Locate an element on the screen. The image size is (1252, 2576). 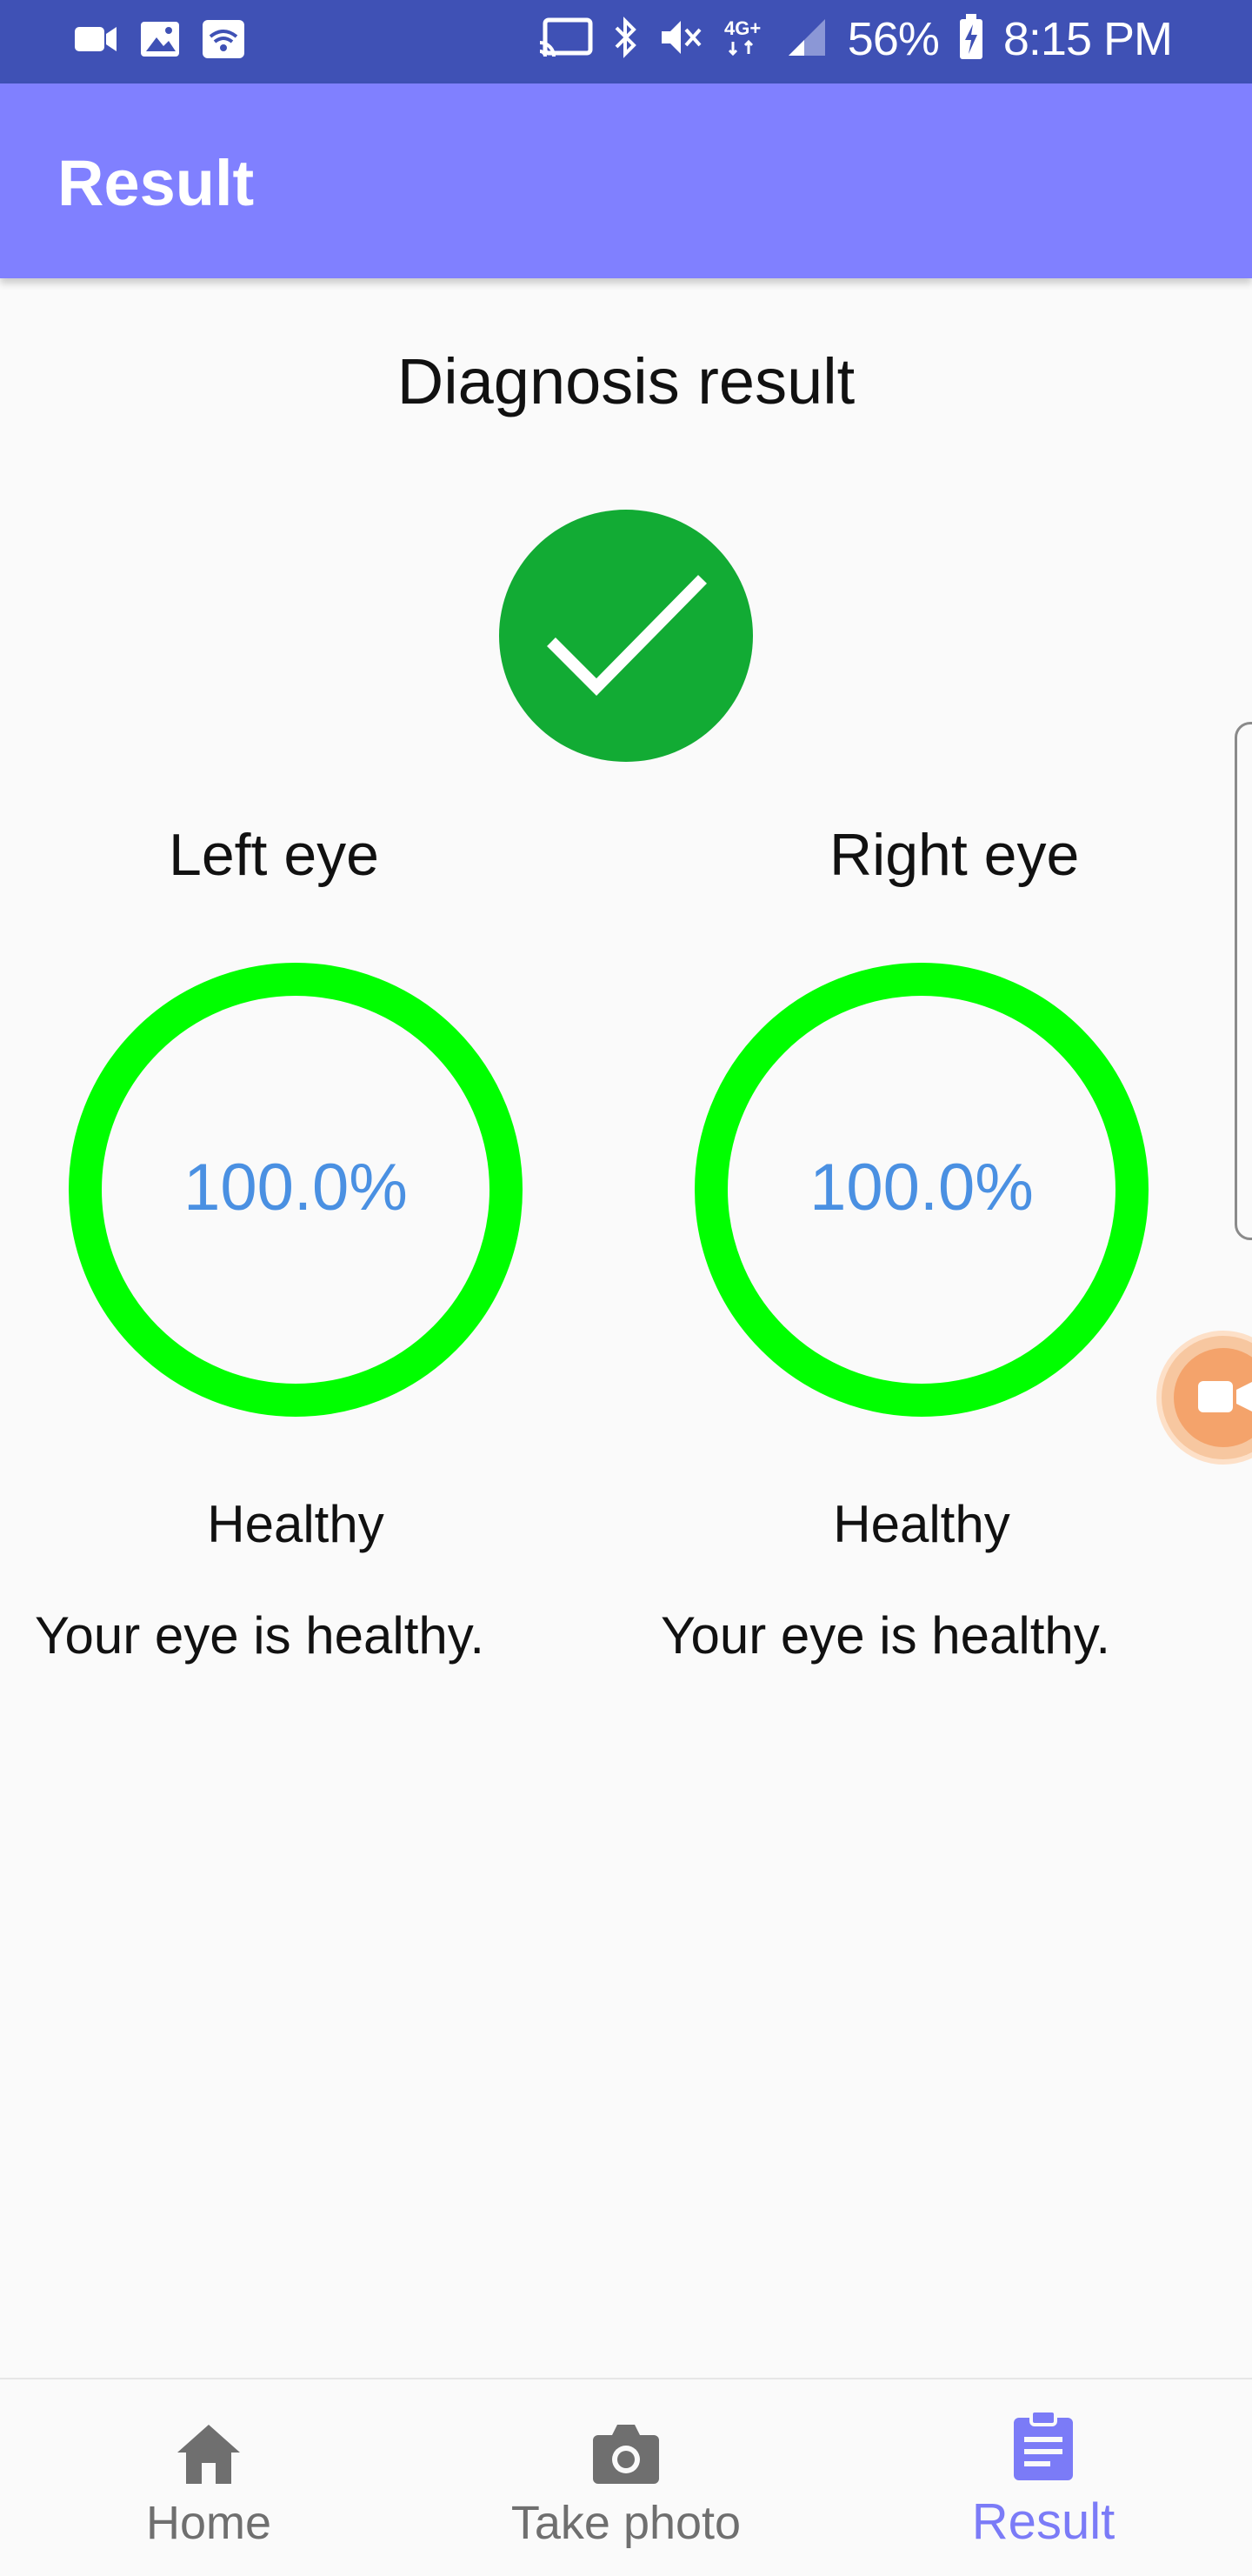
status-left-icons is located at coordinates (159, 41).